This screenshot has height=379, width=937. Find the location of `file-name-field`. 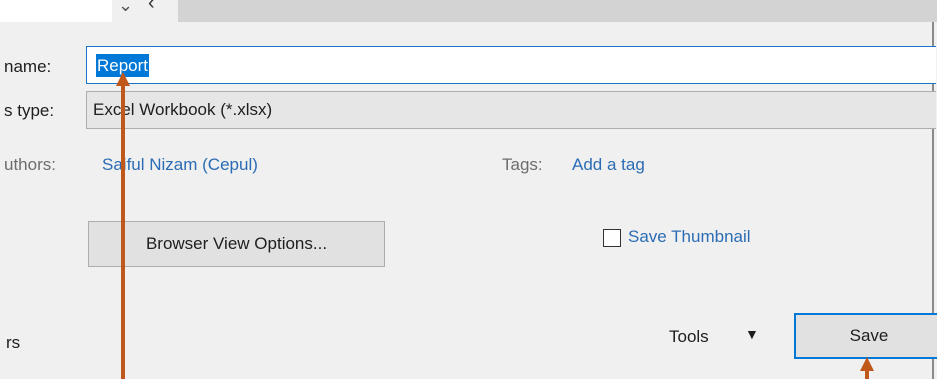

file-name-field is located at coordinates (511, 65).